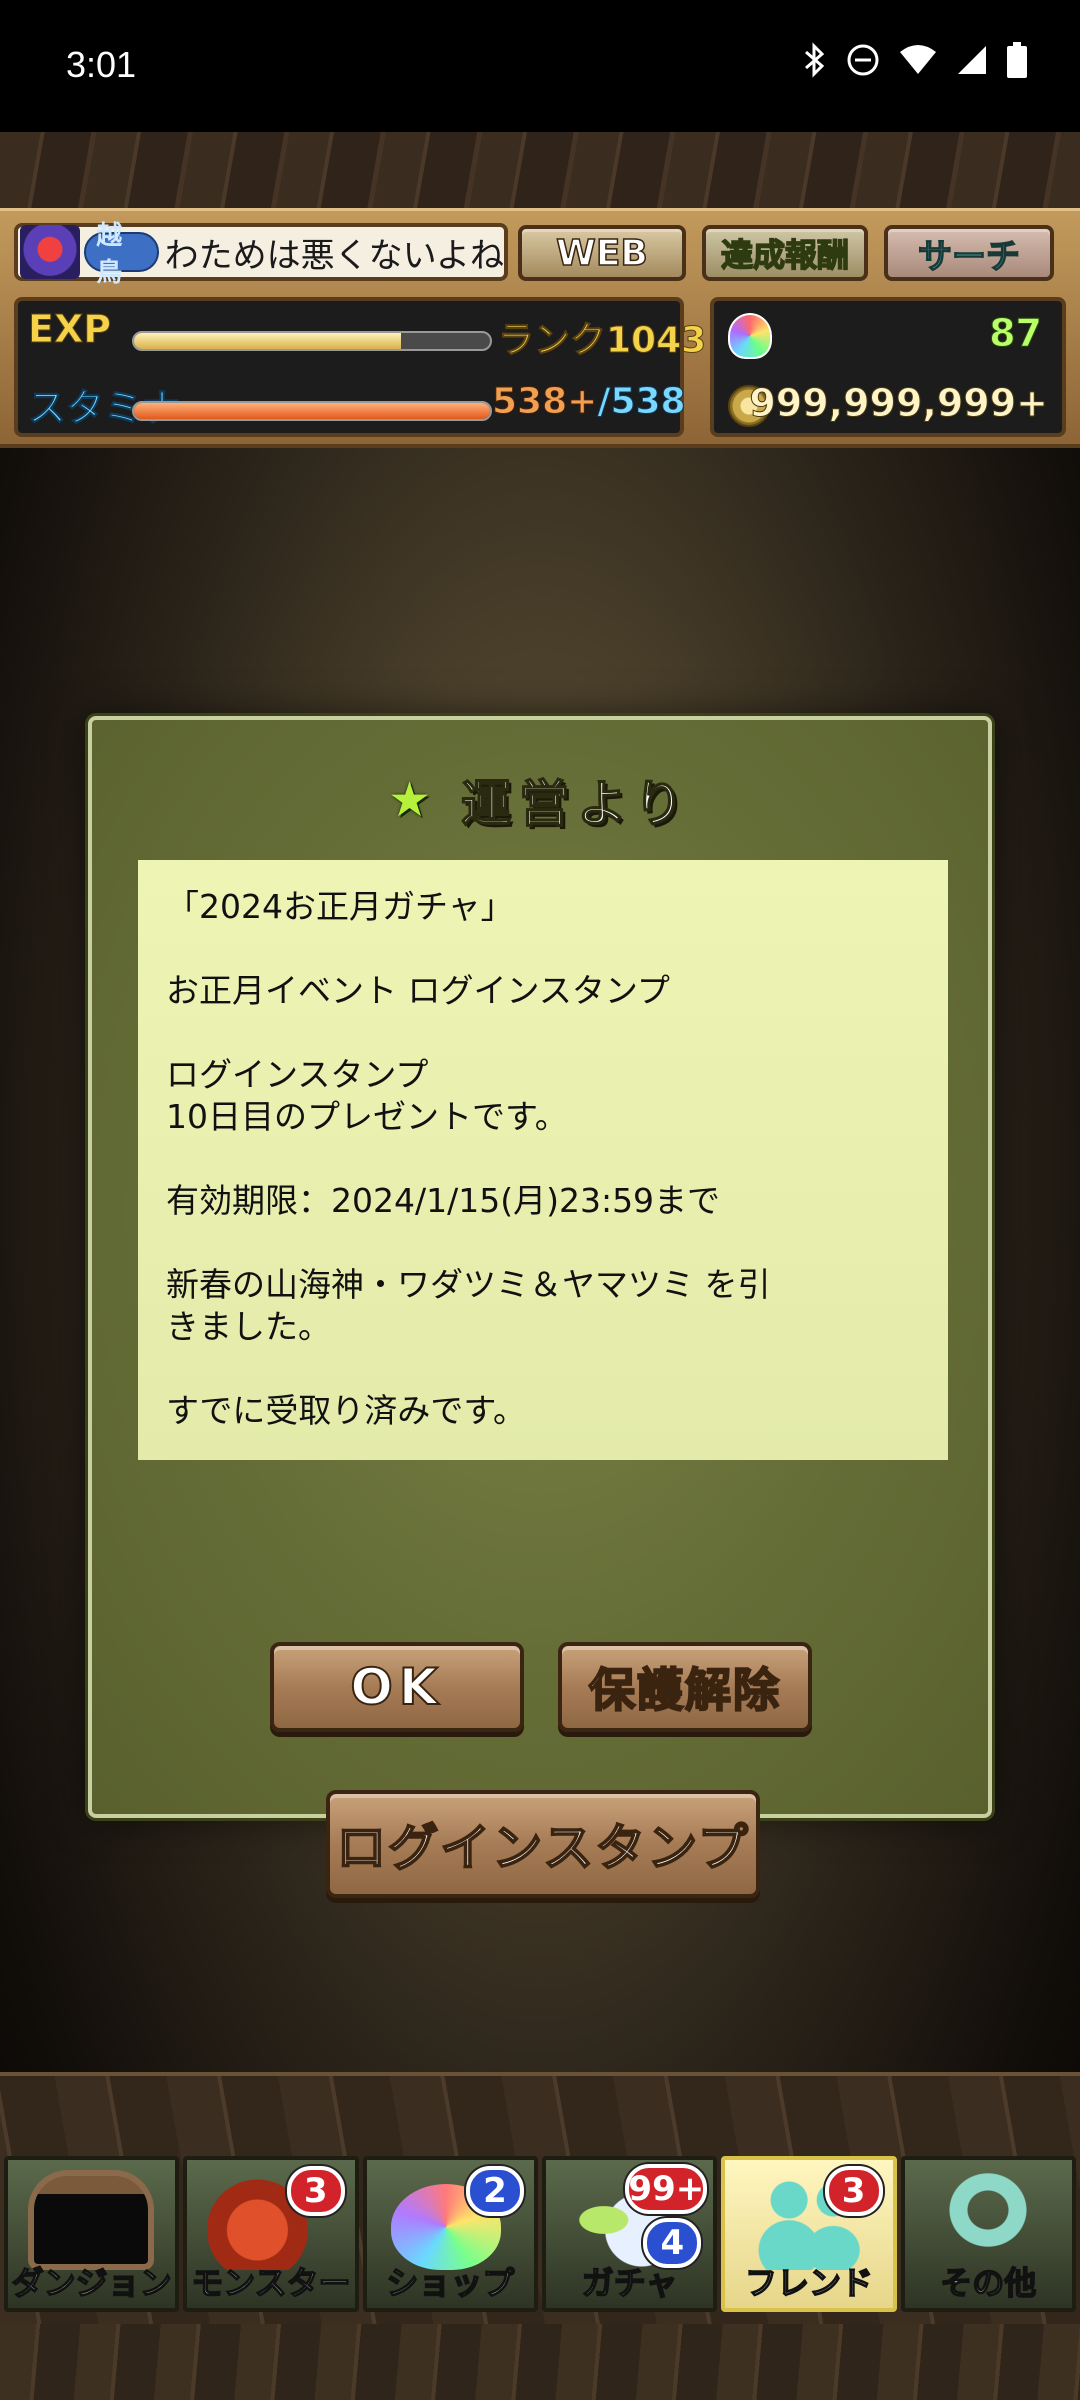  Describe the element at coordinates (101, 64) in the screenshot. I see `status-time: 3:01` at that location.